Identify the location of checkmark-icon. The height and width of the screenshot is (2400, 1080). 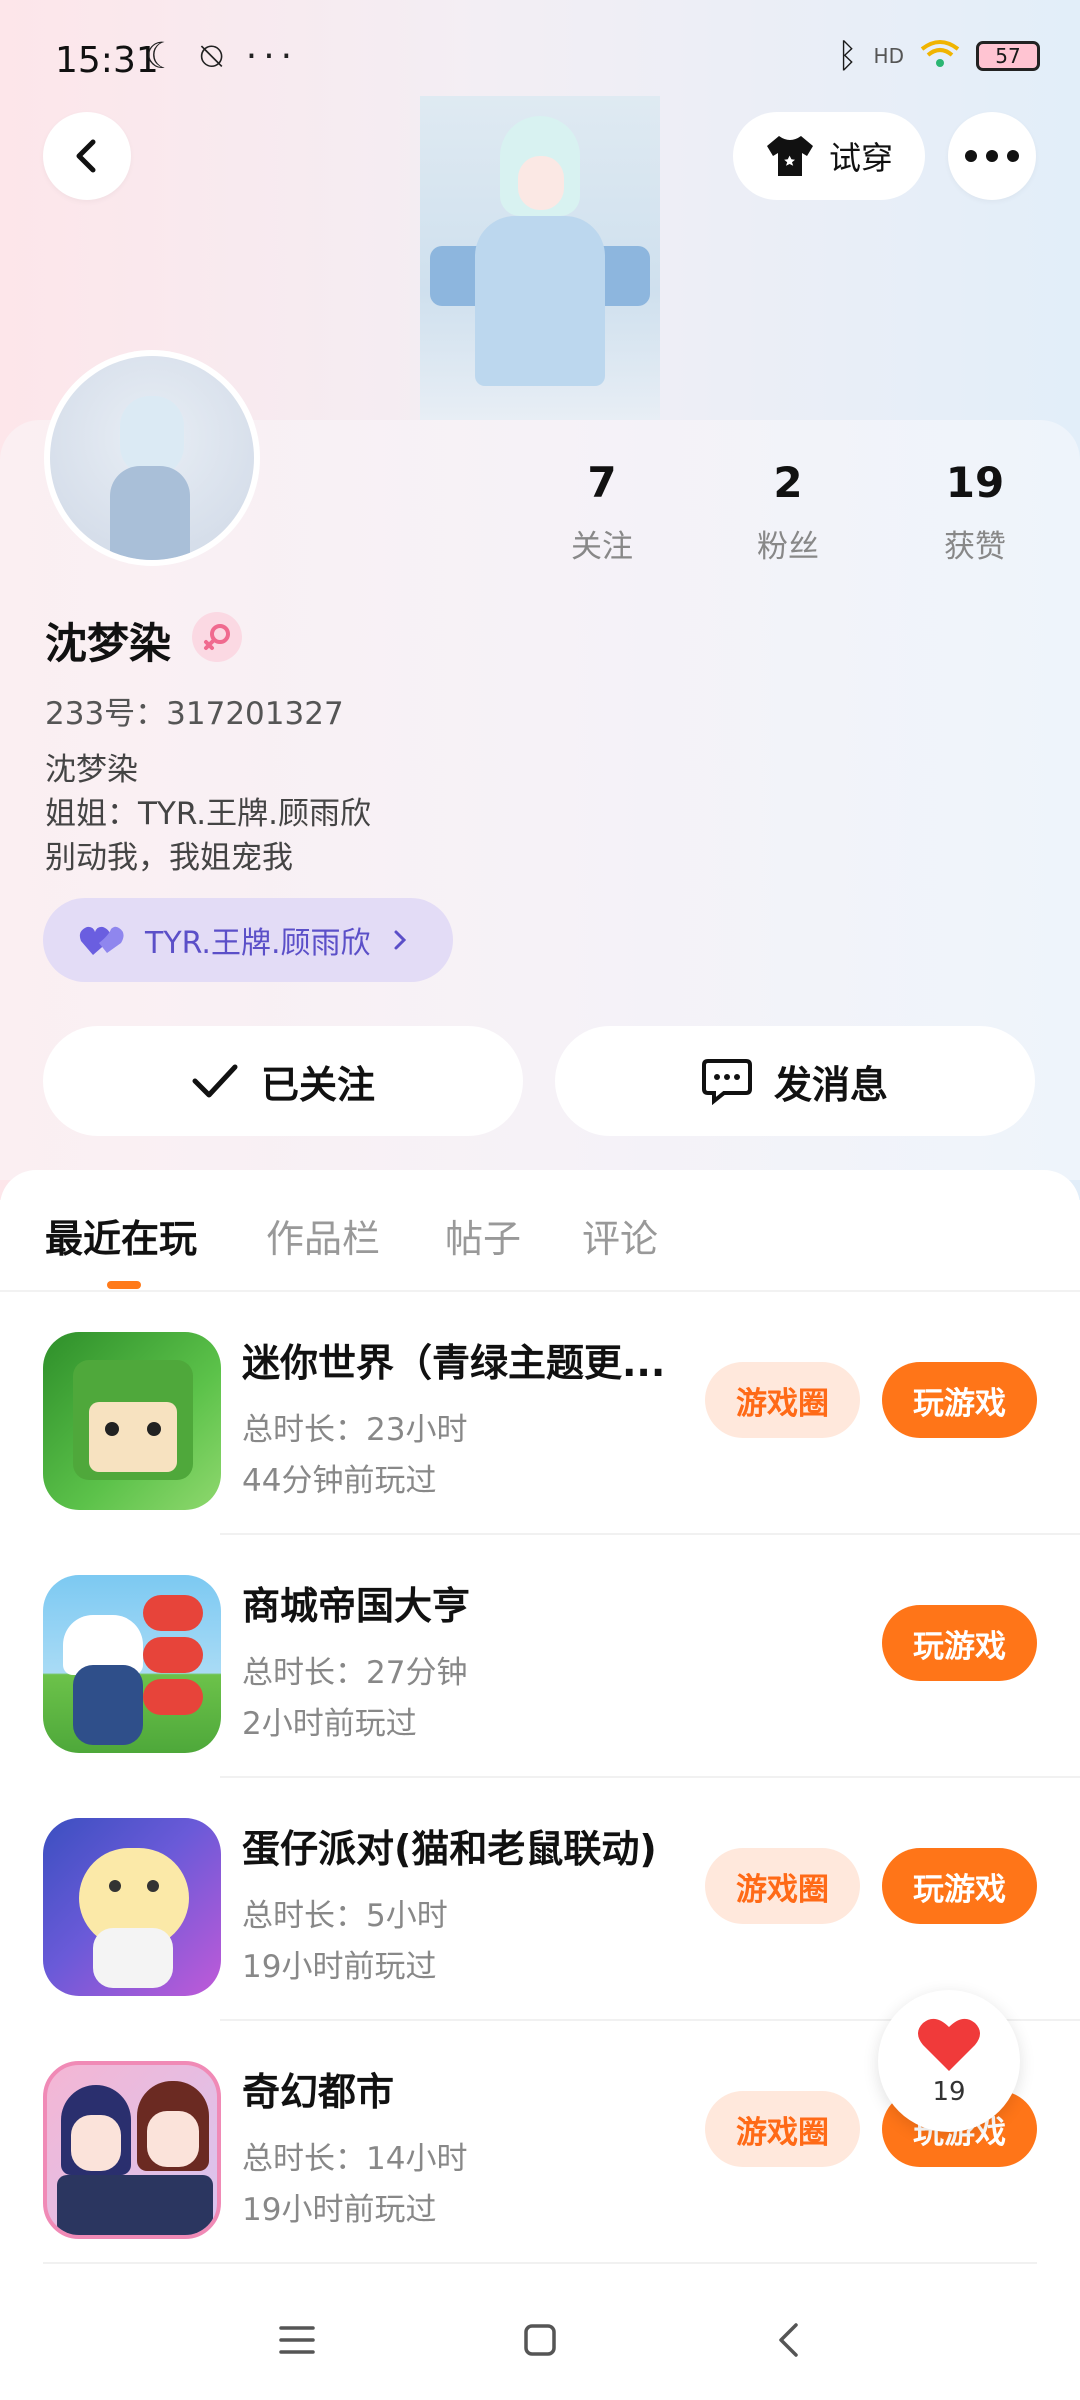
(215, 1081).